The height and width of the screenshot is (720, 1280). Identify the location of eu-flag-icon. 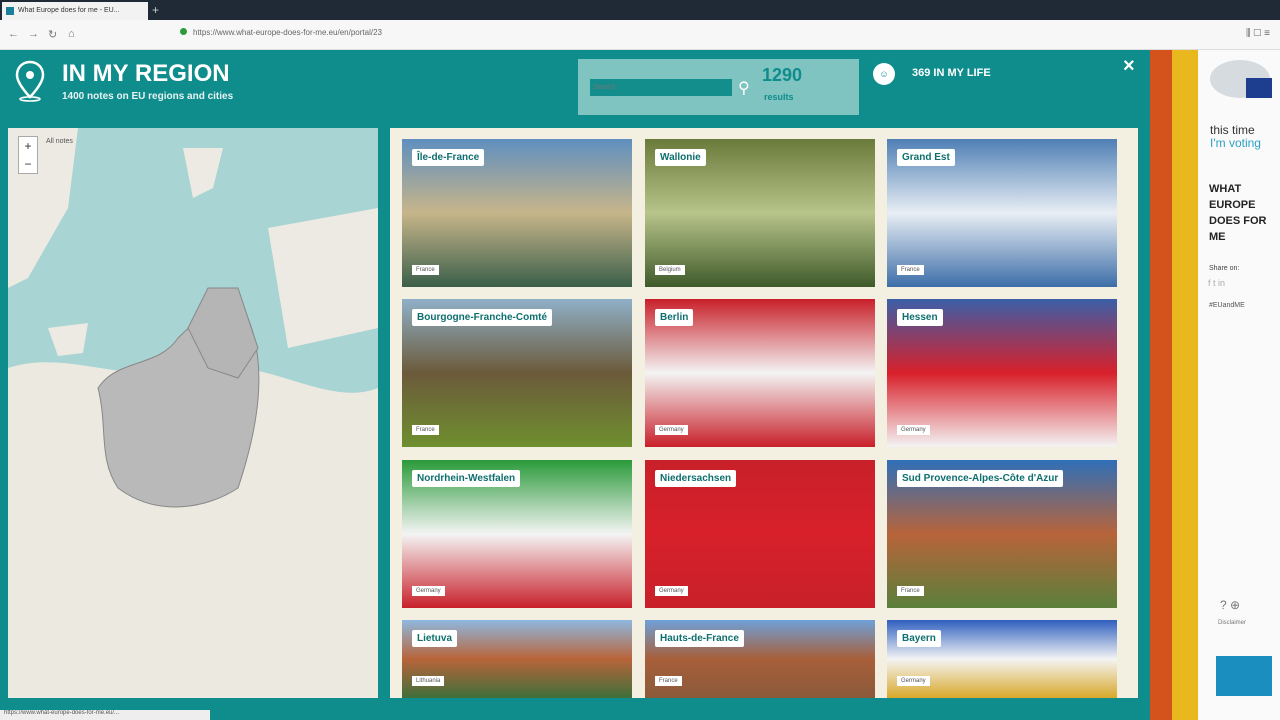
(1259, 88).